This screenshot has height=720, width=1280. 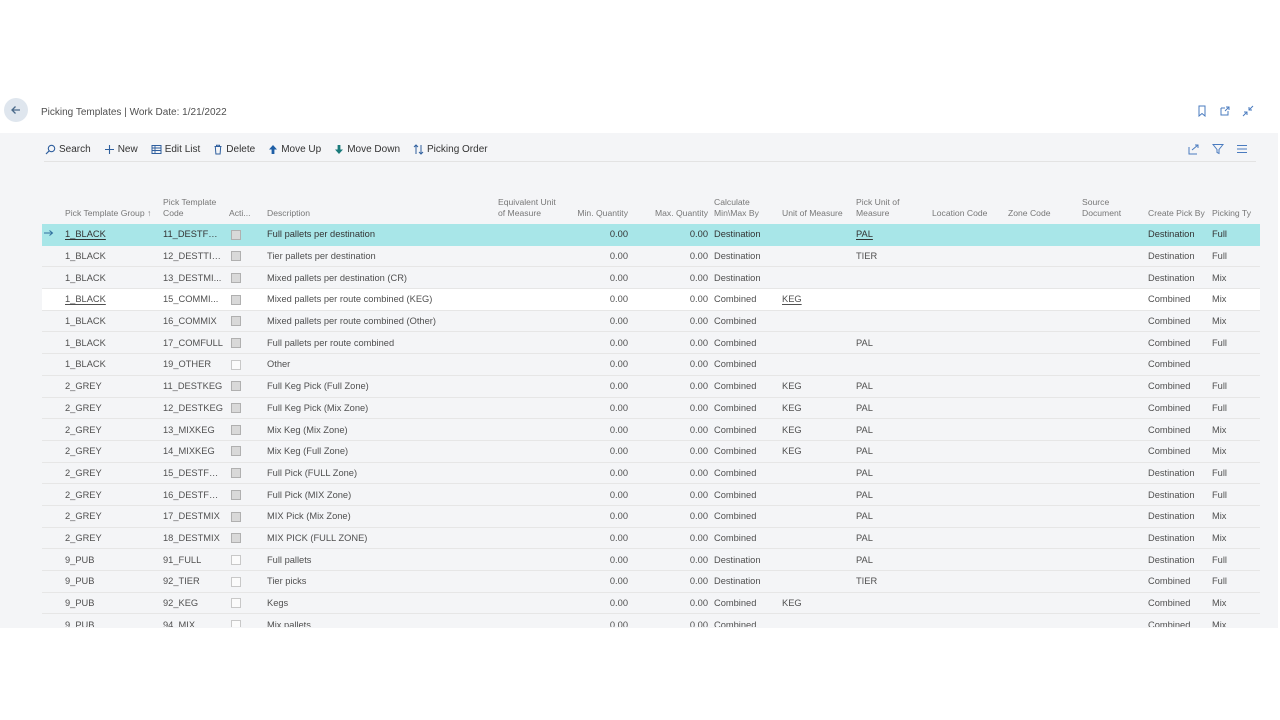 I want to click on cell-pick-template-code: 13_MIXKEG, so click(x=193, y=429).